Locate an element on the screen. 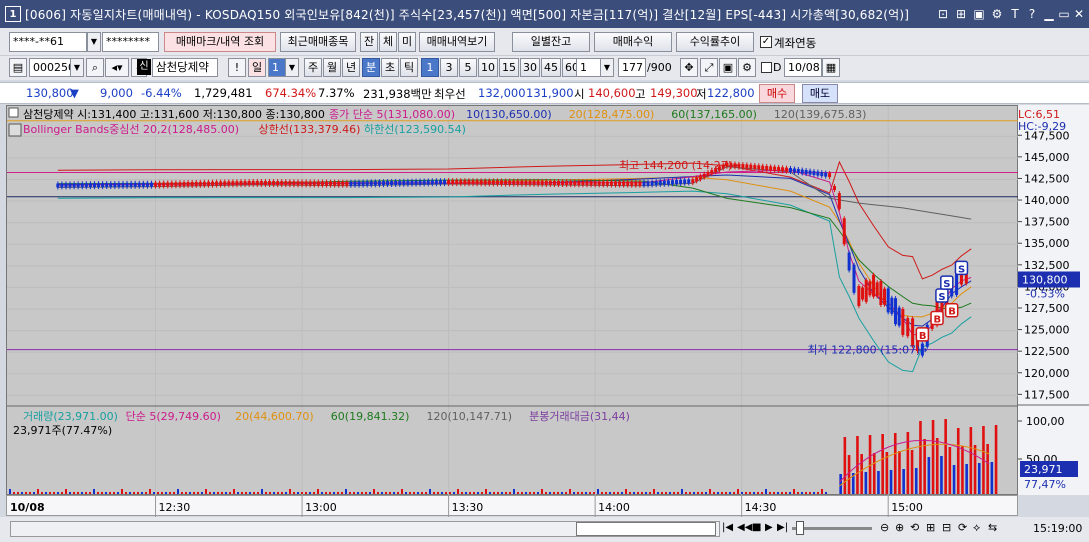  count-input: 177 is located at coordinates (632, 67).